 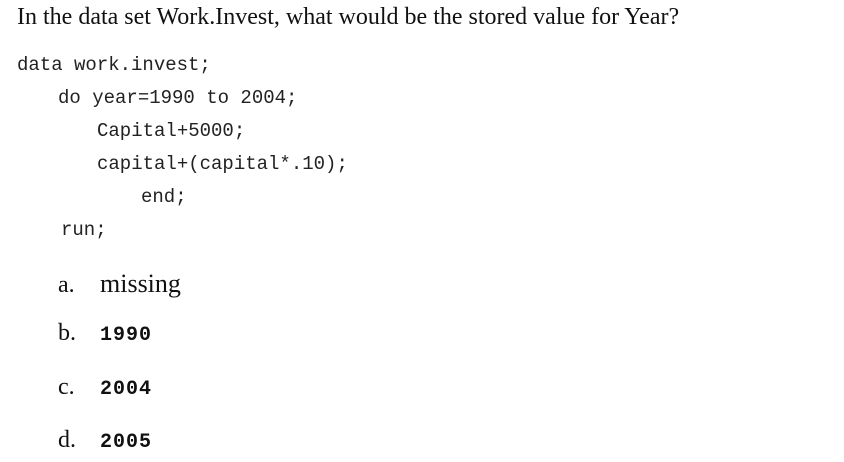 What do you see at coordinates (171, 131) in the screenshot?
I see `code-line-capital-sum: Capital+5000;` at bounding box center [171, 131].